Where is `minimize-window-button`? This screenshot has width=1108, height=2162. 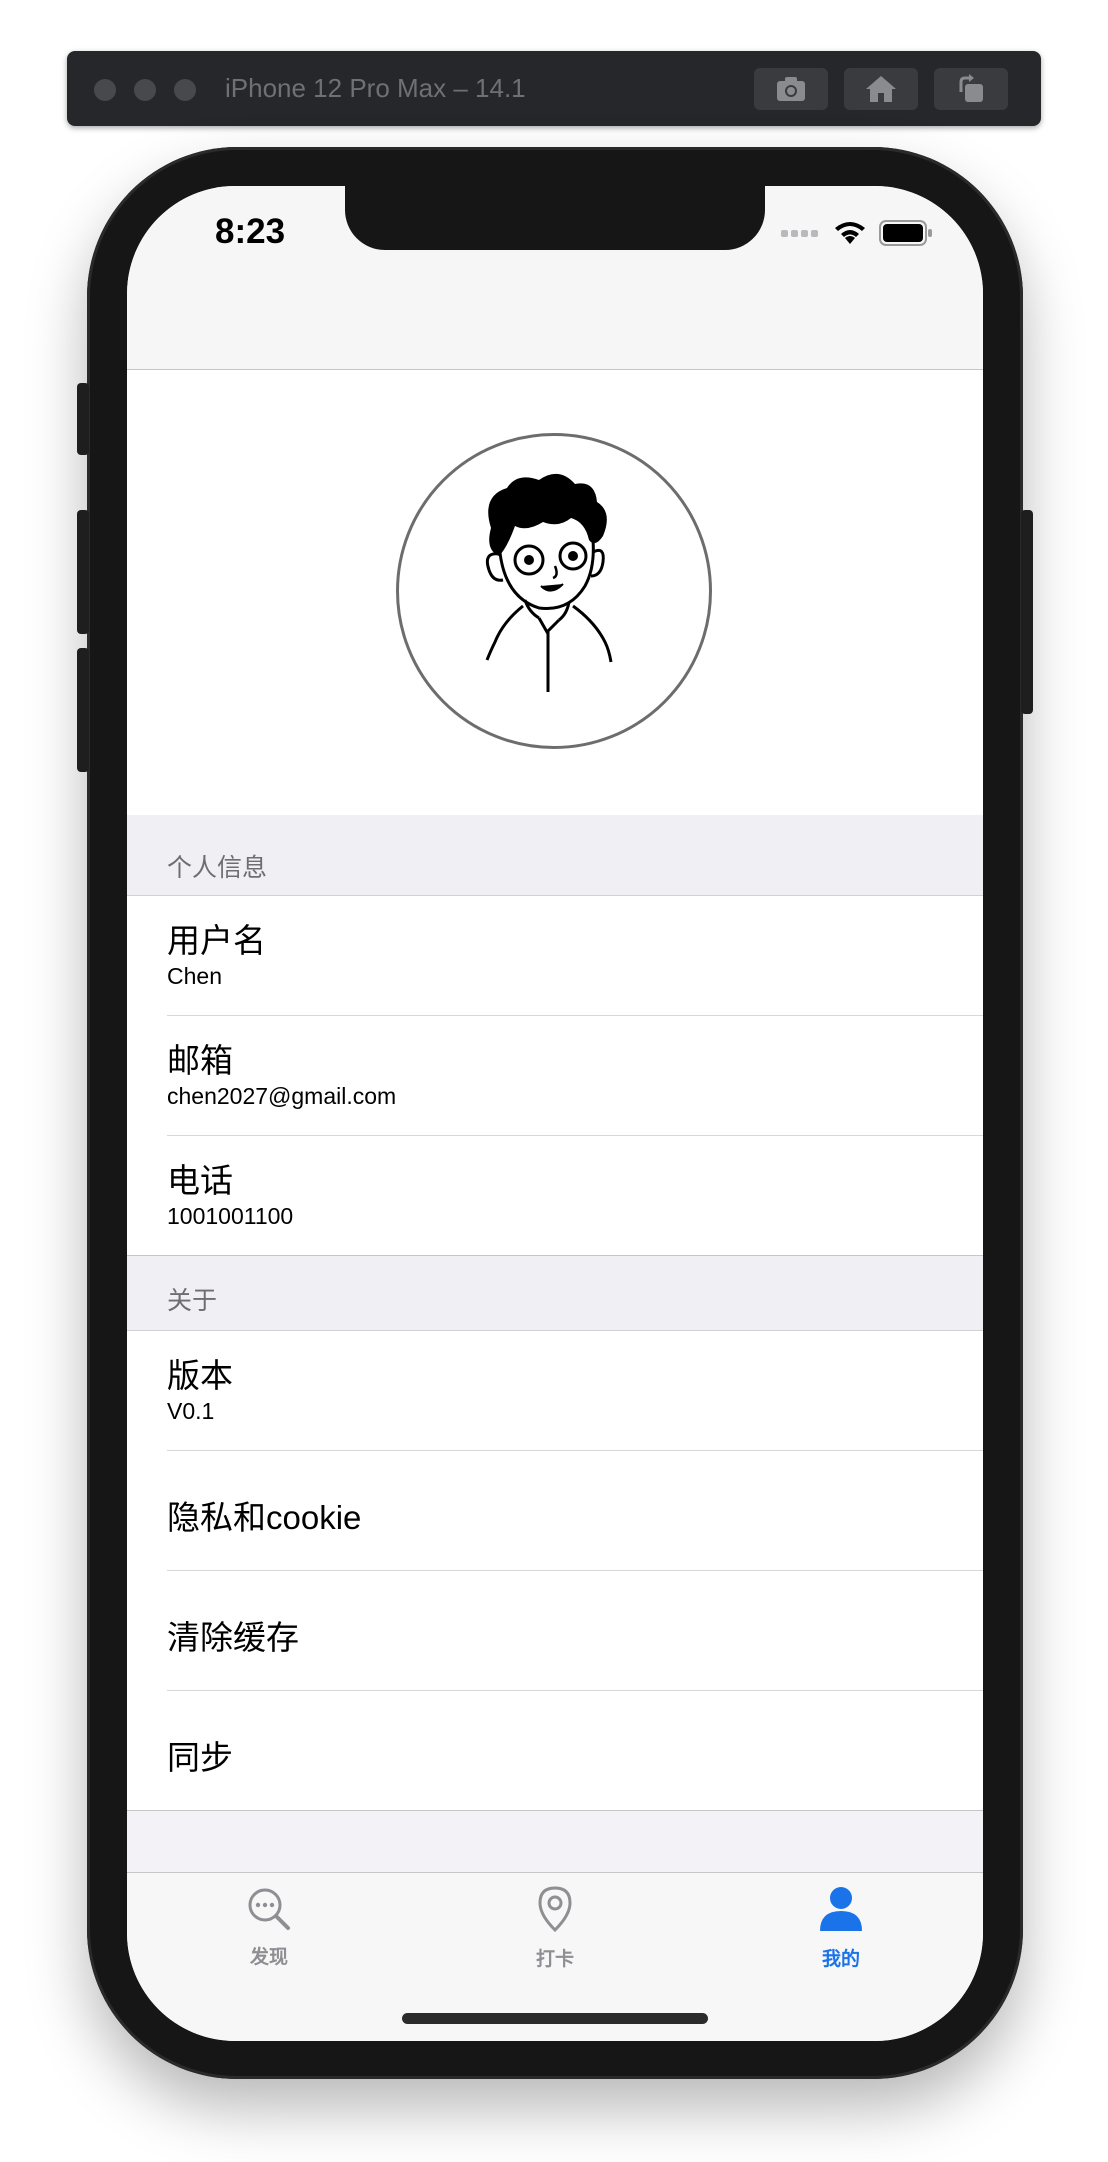 minimize-window-button is located at coordinates (145, 90).